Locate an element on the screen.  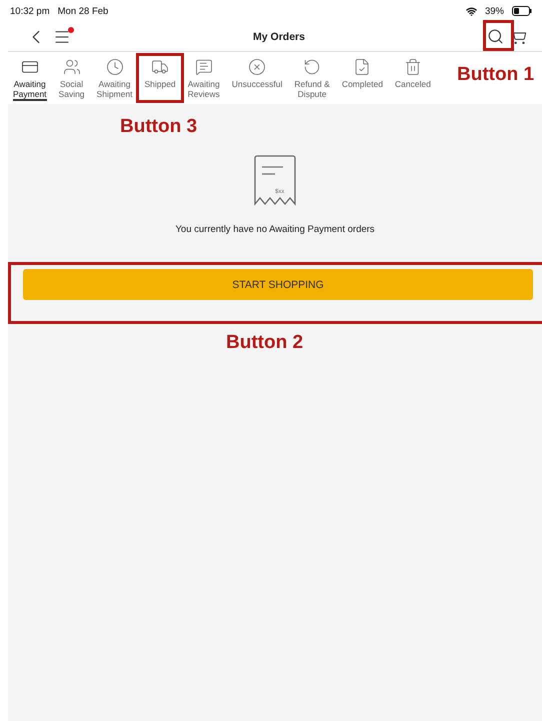
order-tab: Refund & Dispute is located at coordinates (312, 79).